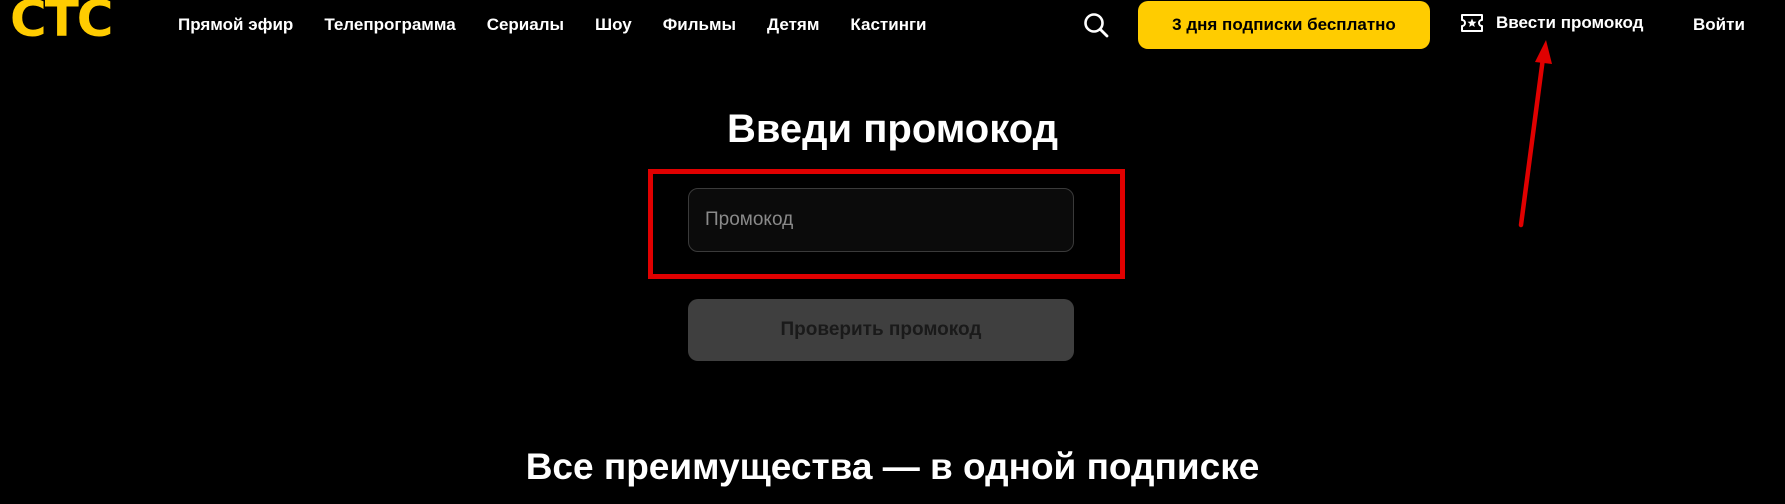 Image resolution: width=1785 pixels, height=504 pixels. What do you see at coordinates (525, 25) in the screenshot?
I see `nav-item-series: Сериалы` at bounding box center [525, 25].